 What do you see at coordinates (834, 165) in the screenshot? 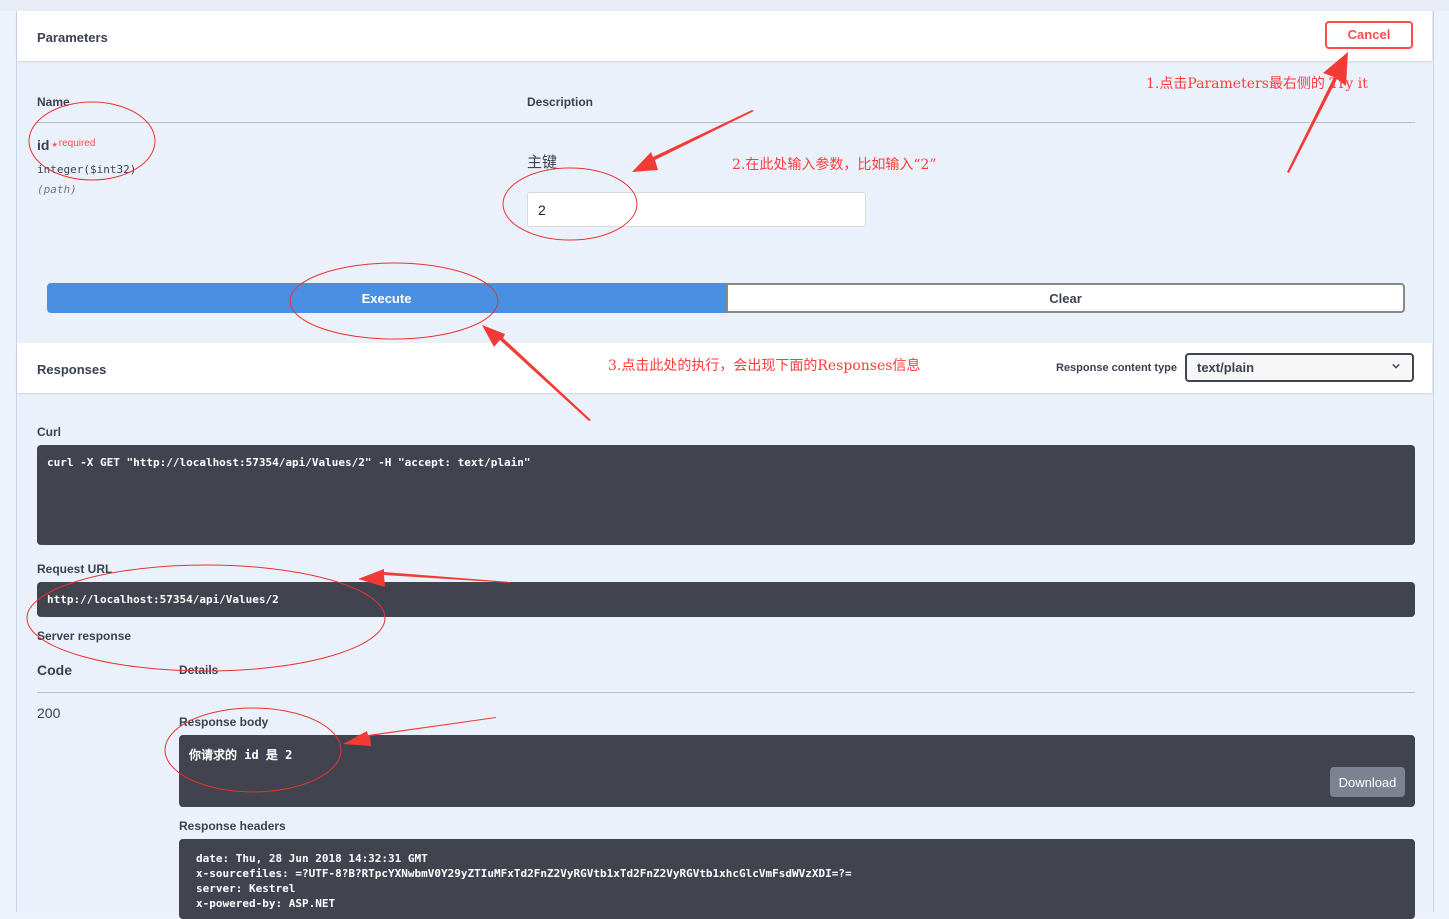
I see `annotation-step-2: 2.在此处输入参数，比如输入“2”` at bounding box center [834, 165].